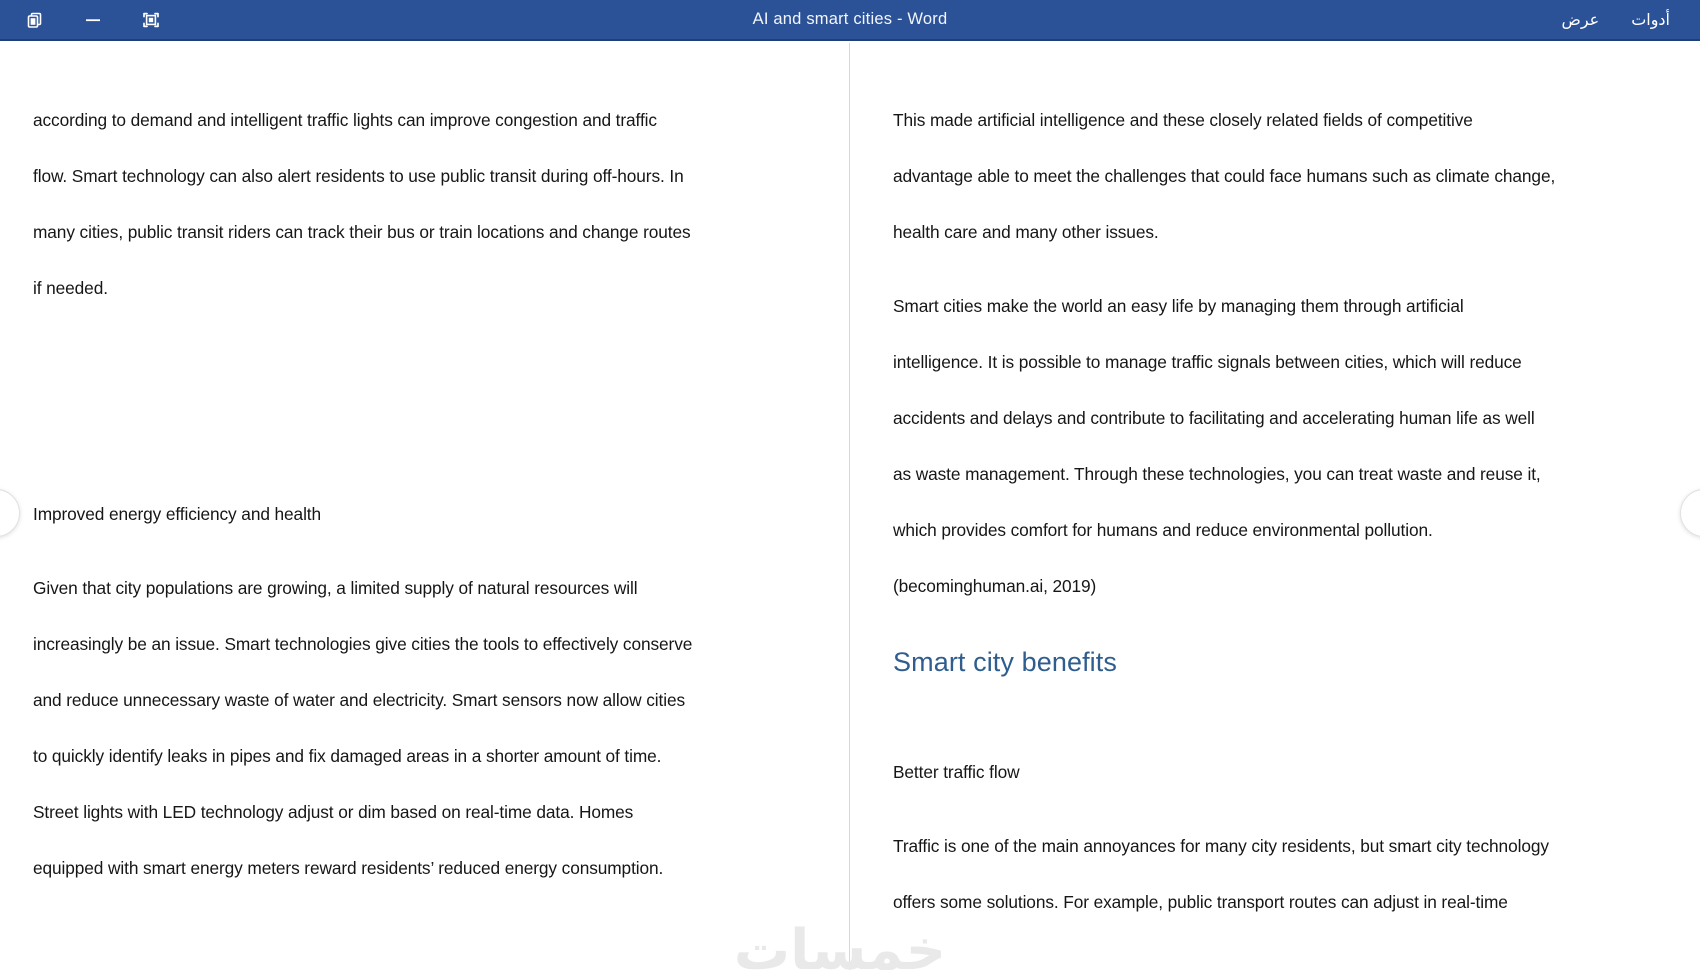  Describe the element at coordinates (177, 514) in the screenshot. I see `section-subheading: Improved energy efficiency and health` at that location.